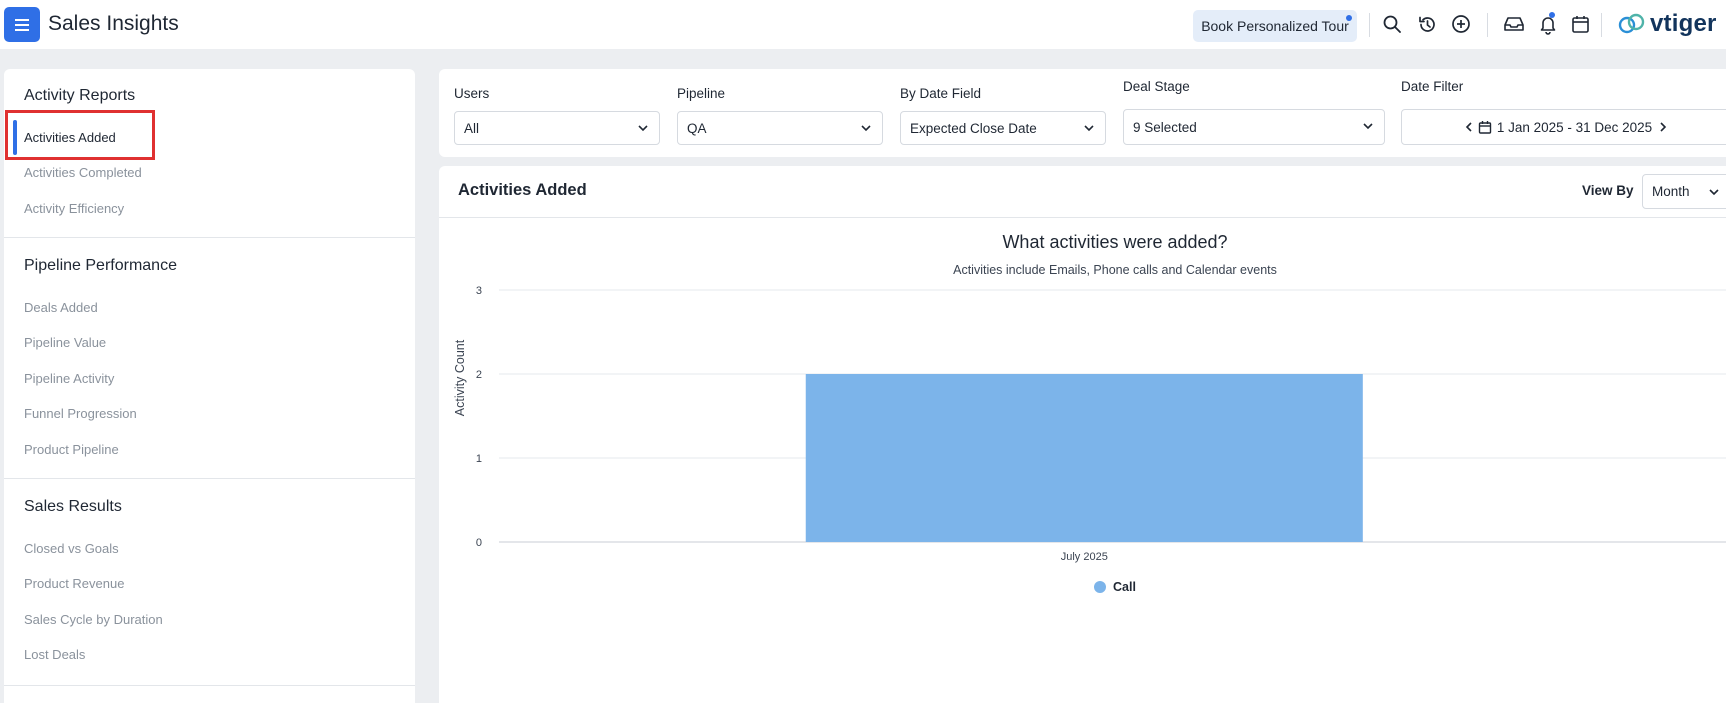 The height and width of the screenshot is (703, 1726). Describe the element at coordinates (69, 378) in the screenshot. I see `sidebar-item-pipeline-activity: Pipeline Activity` at that location.